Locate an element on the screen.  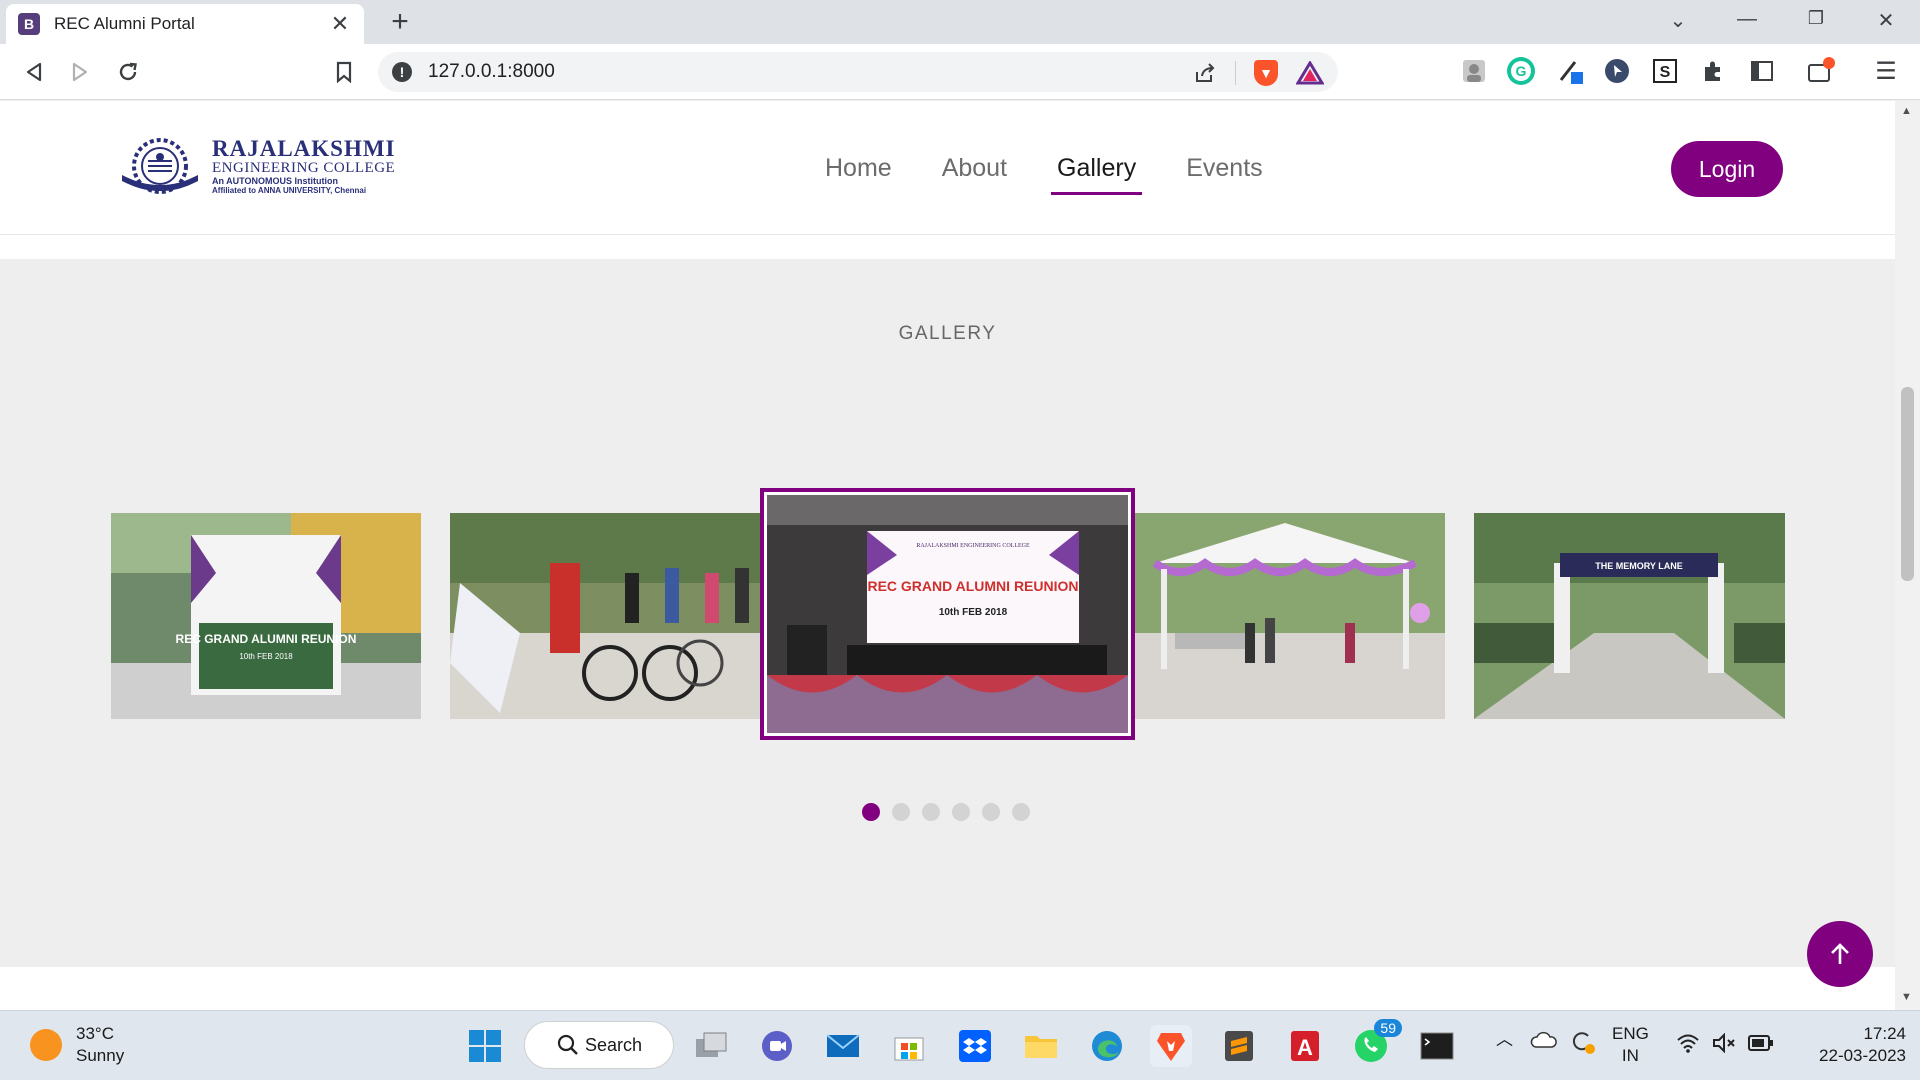
teams-chat-icon is located at coordinates (777, 1046).